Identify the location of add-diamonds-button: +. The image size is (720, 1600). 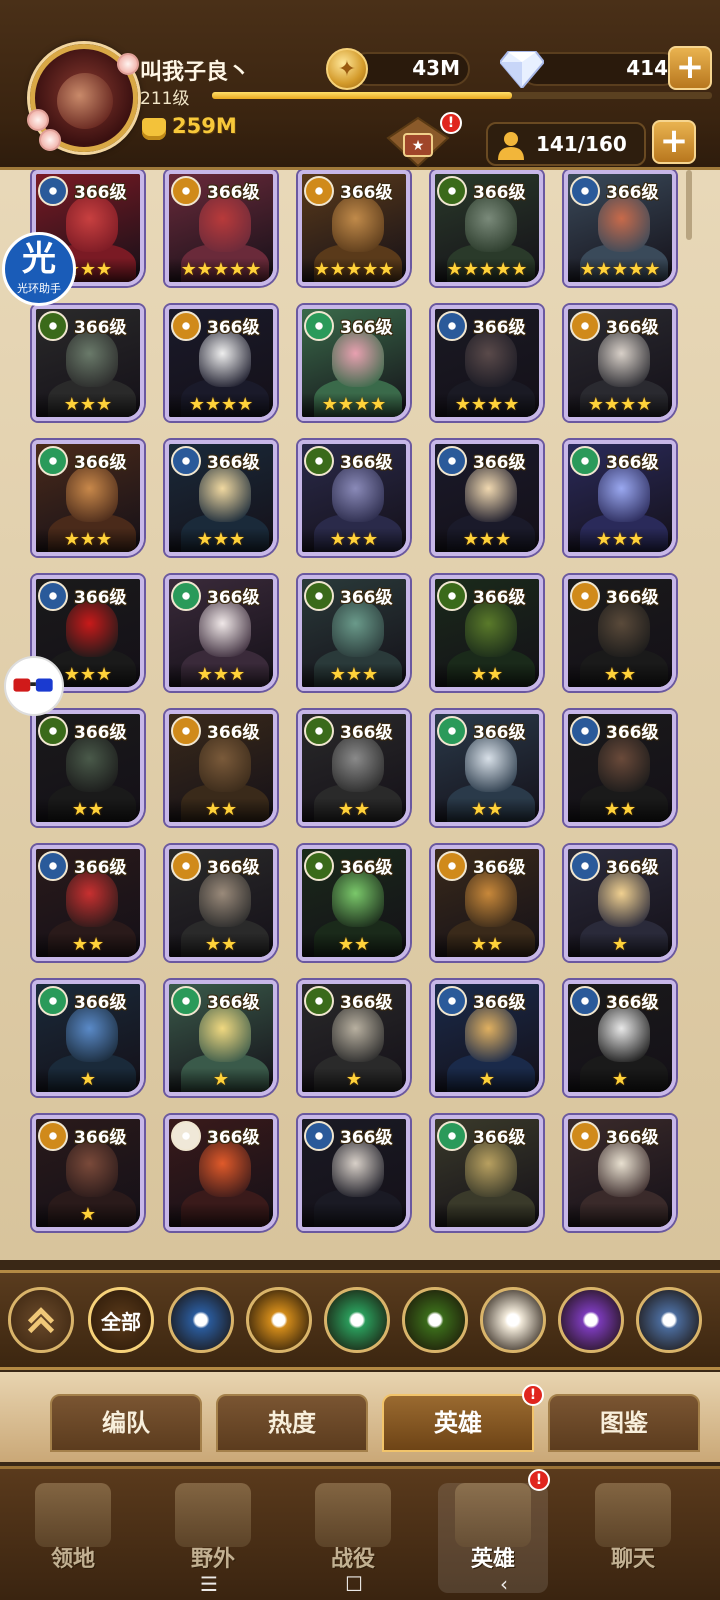
(690, 68).